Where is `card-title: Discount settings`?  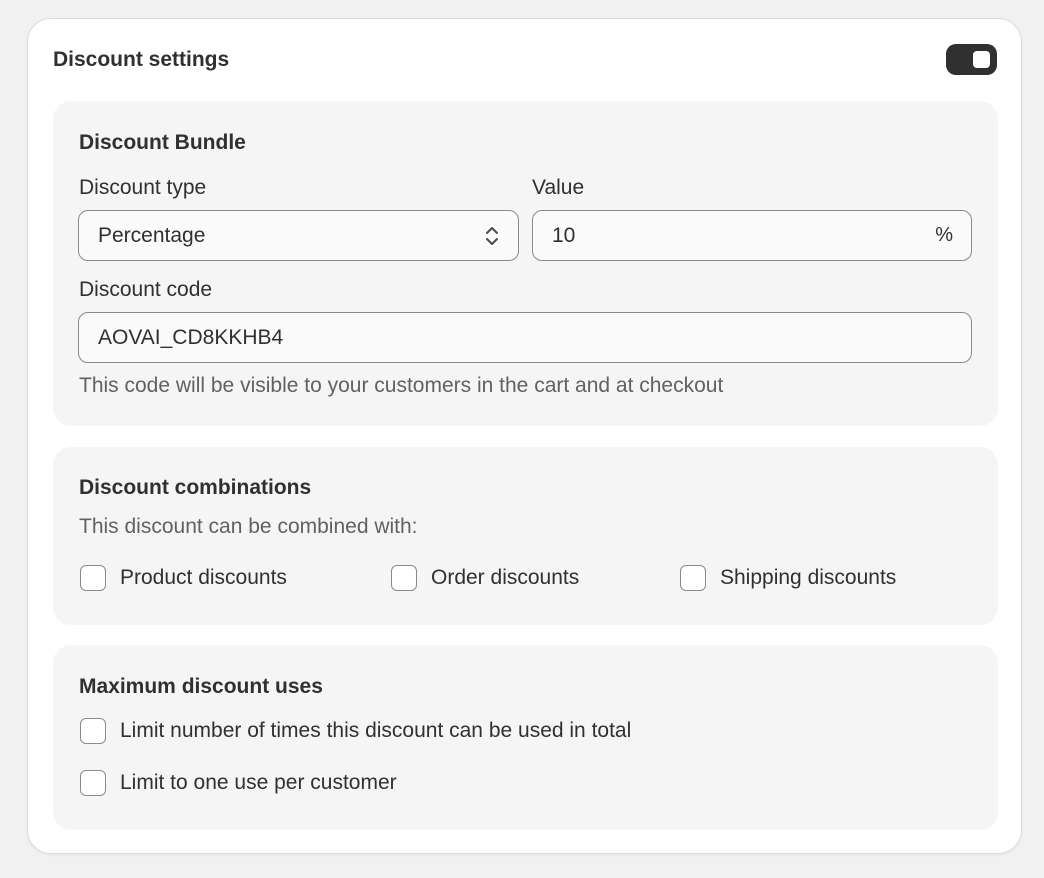 card-title: Discount settings is located at coordinates (141, 59).